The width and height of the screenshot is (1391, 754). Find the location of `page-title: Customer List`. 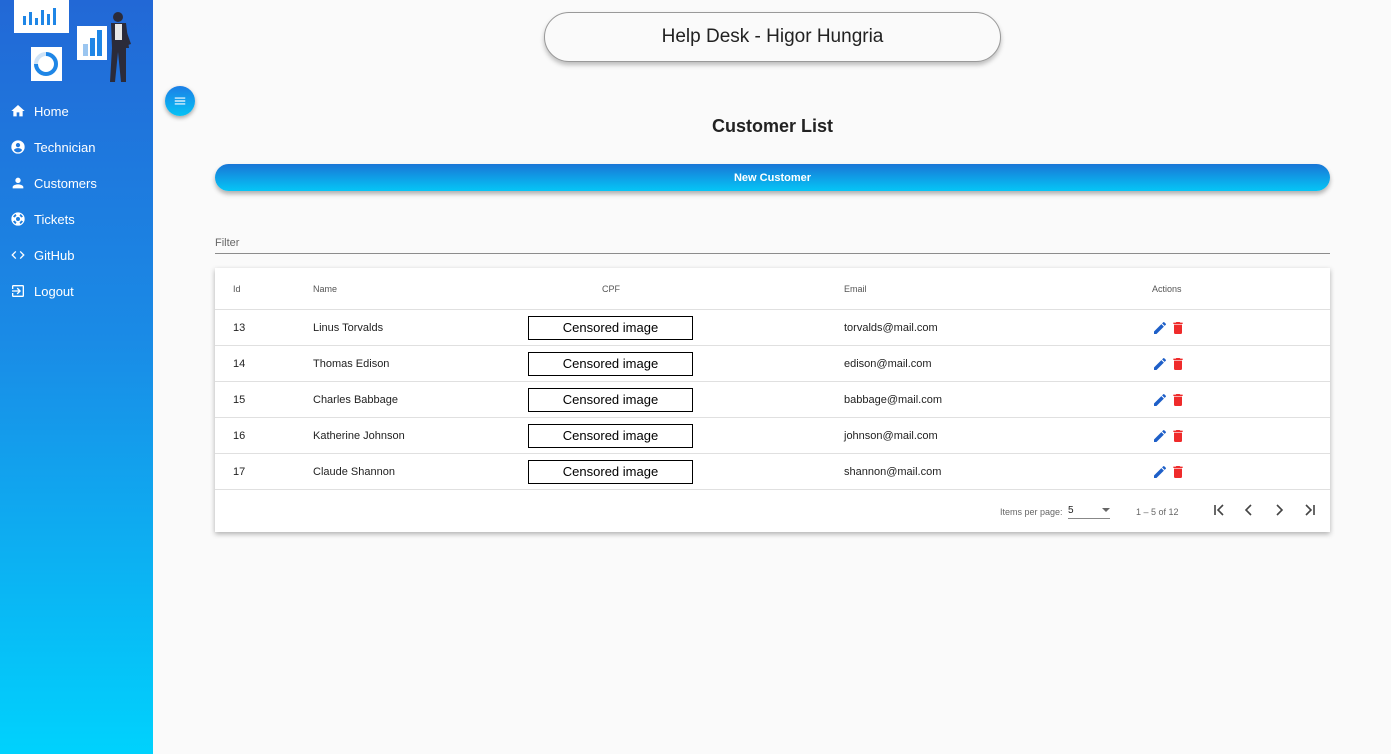

page-title: Customer List is located at coordinates (772, 126).